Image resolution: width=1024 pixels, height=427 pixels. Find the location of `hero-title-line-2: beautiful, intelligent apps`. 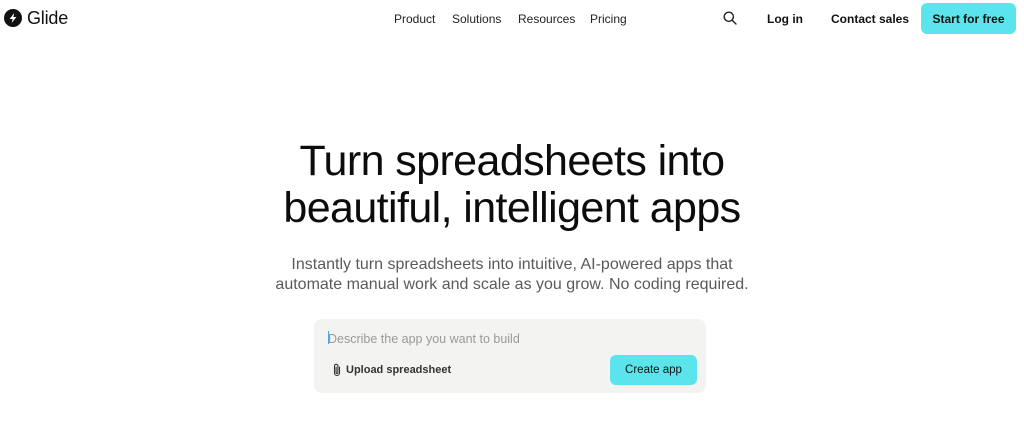

hero-title-line-2: beautiful, intelligent apps is located at coordinates (512, 208).